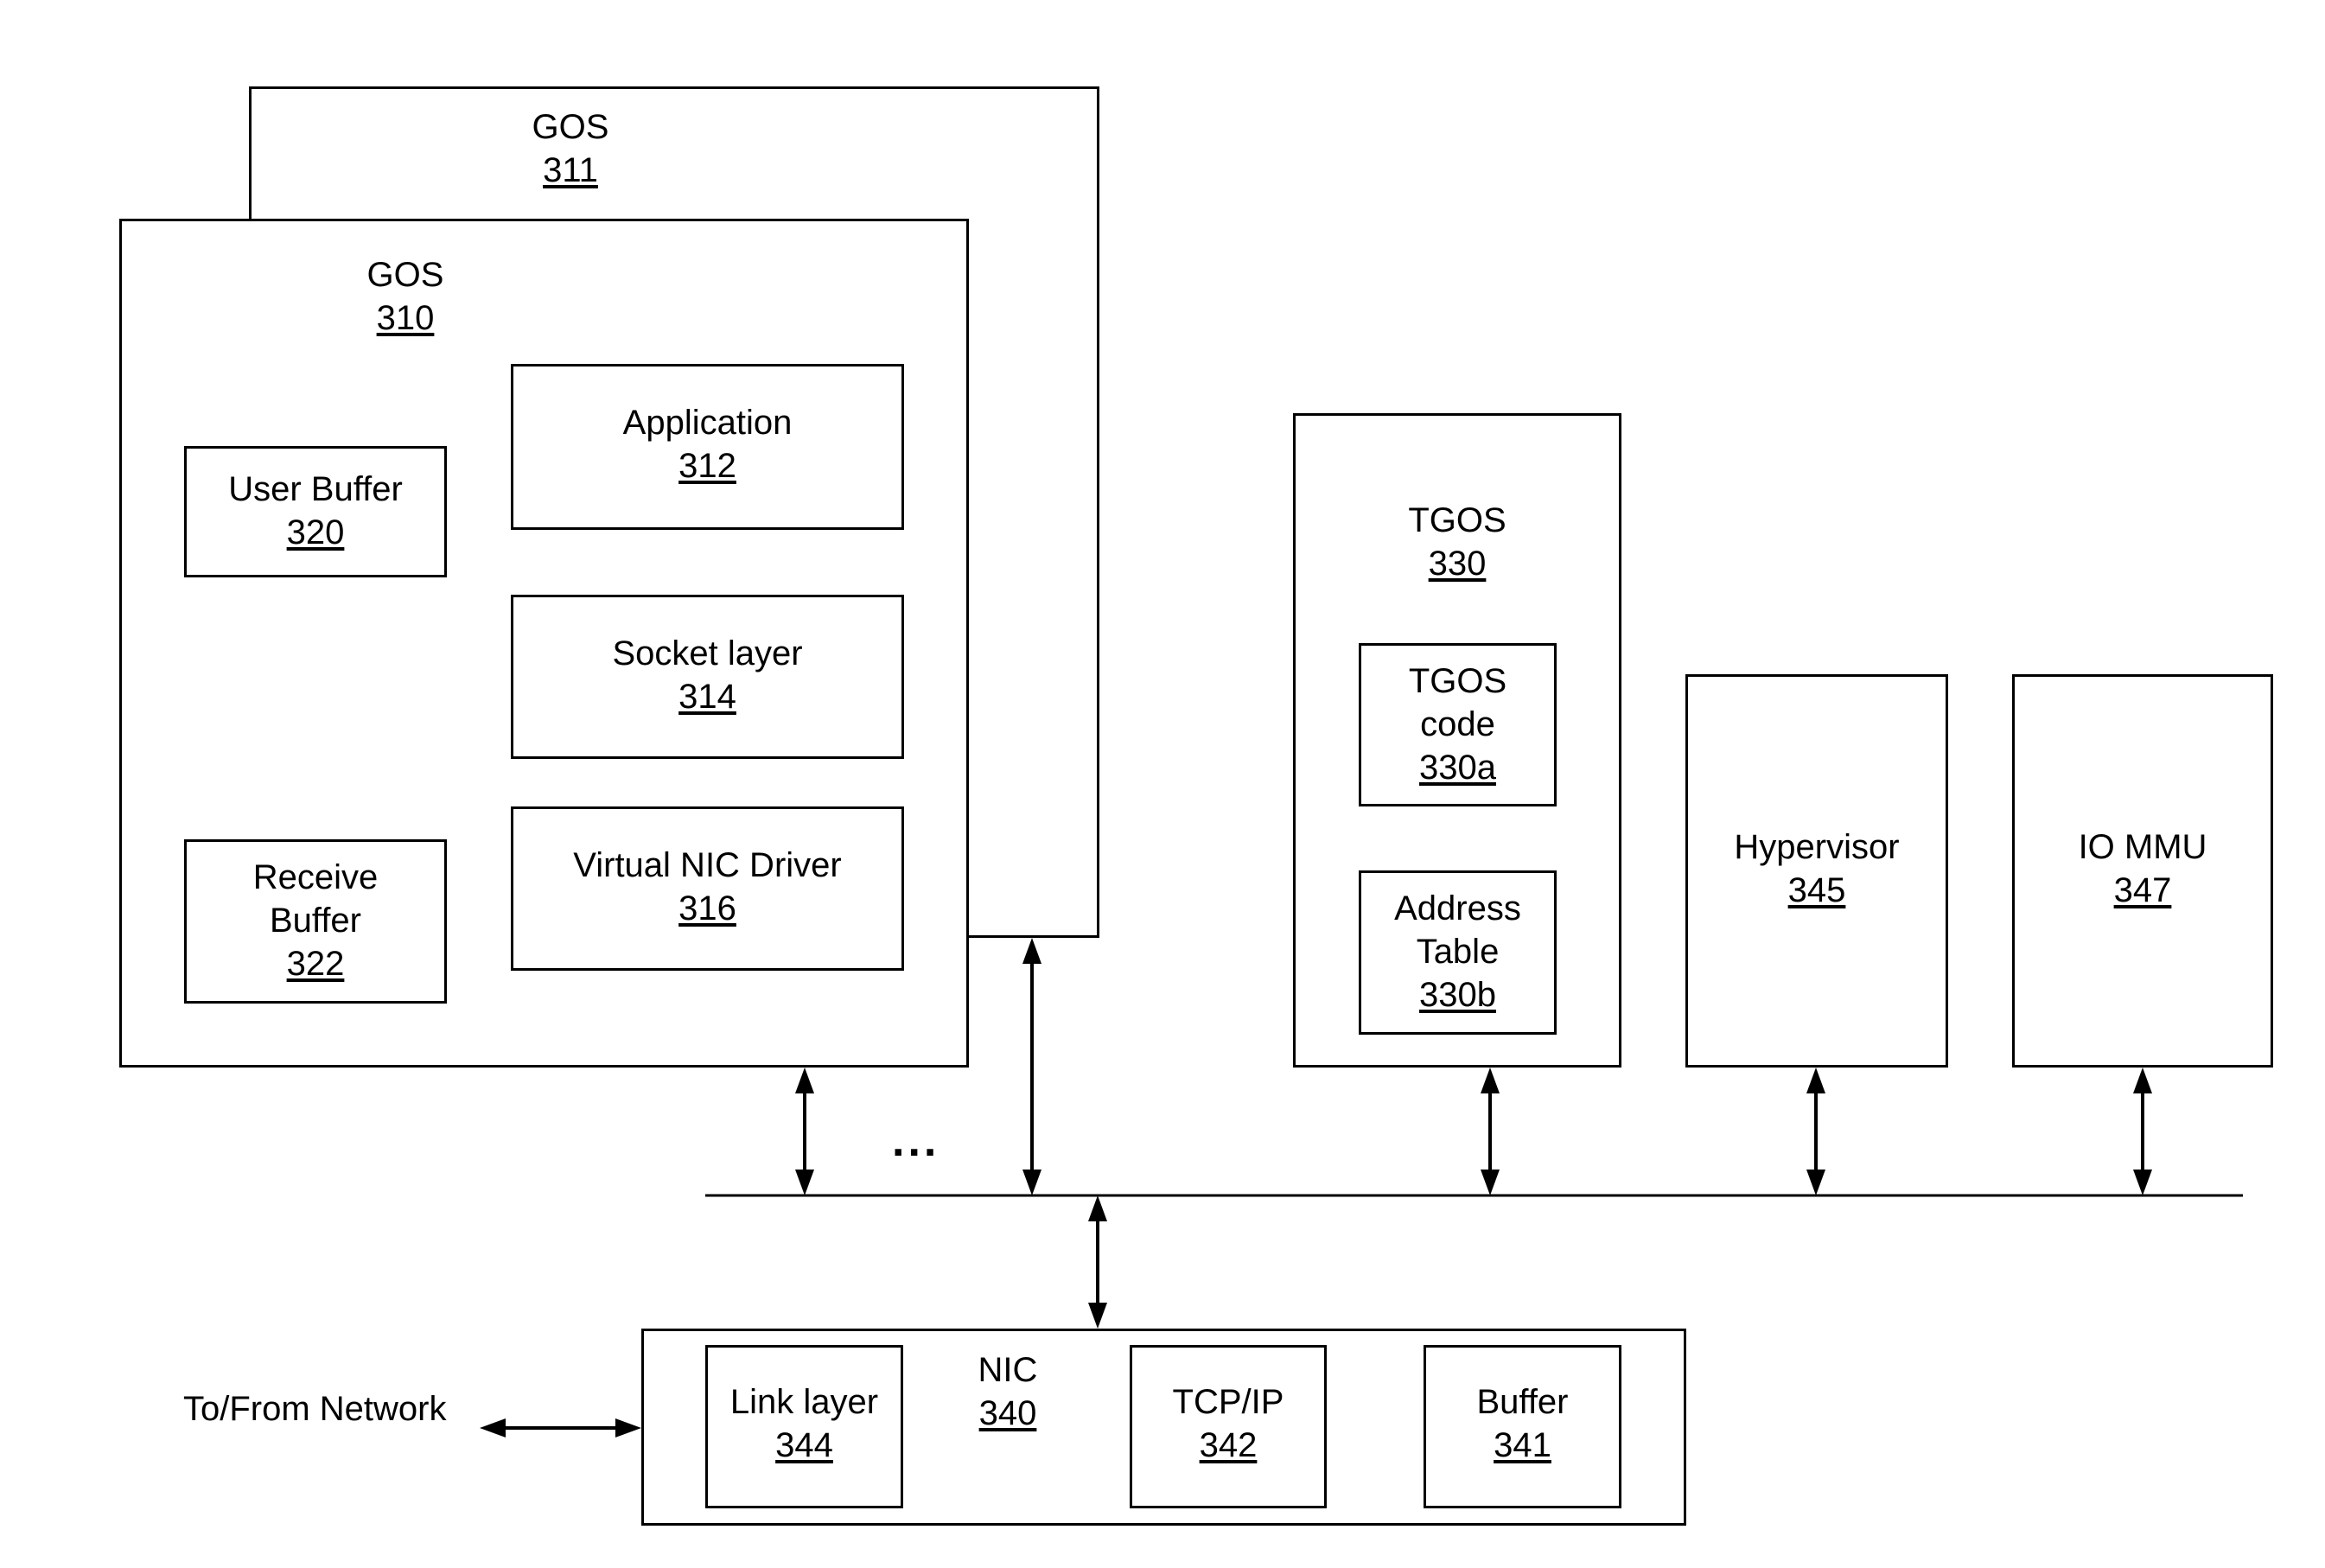  Describe the element at coordinates (1490, 1132) in the screenshot. I see `arrow-tgos-bus` at that location.